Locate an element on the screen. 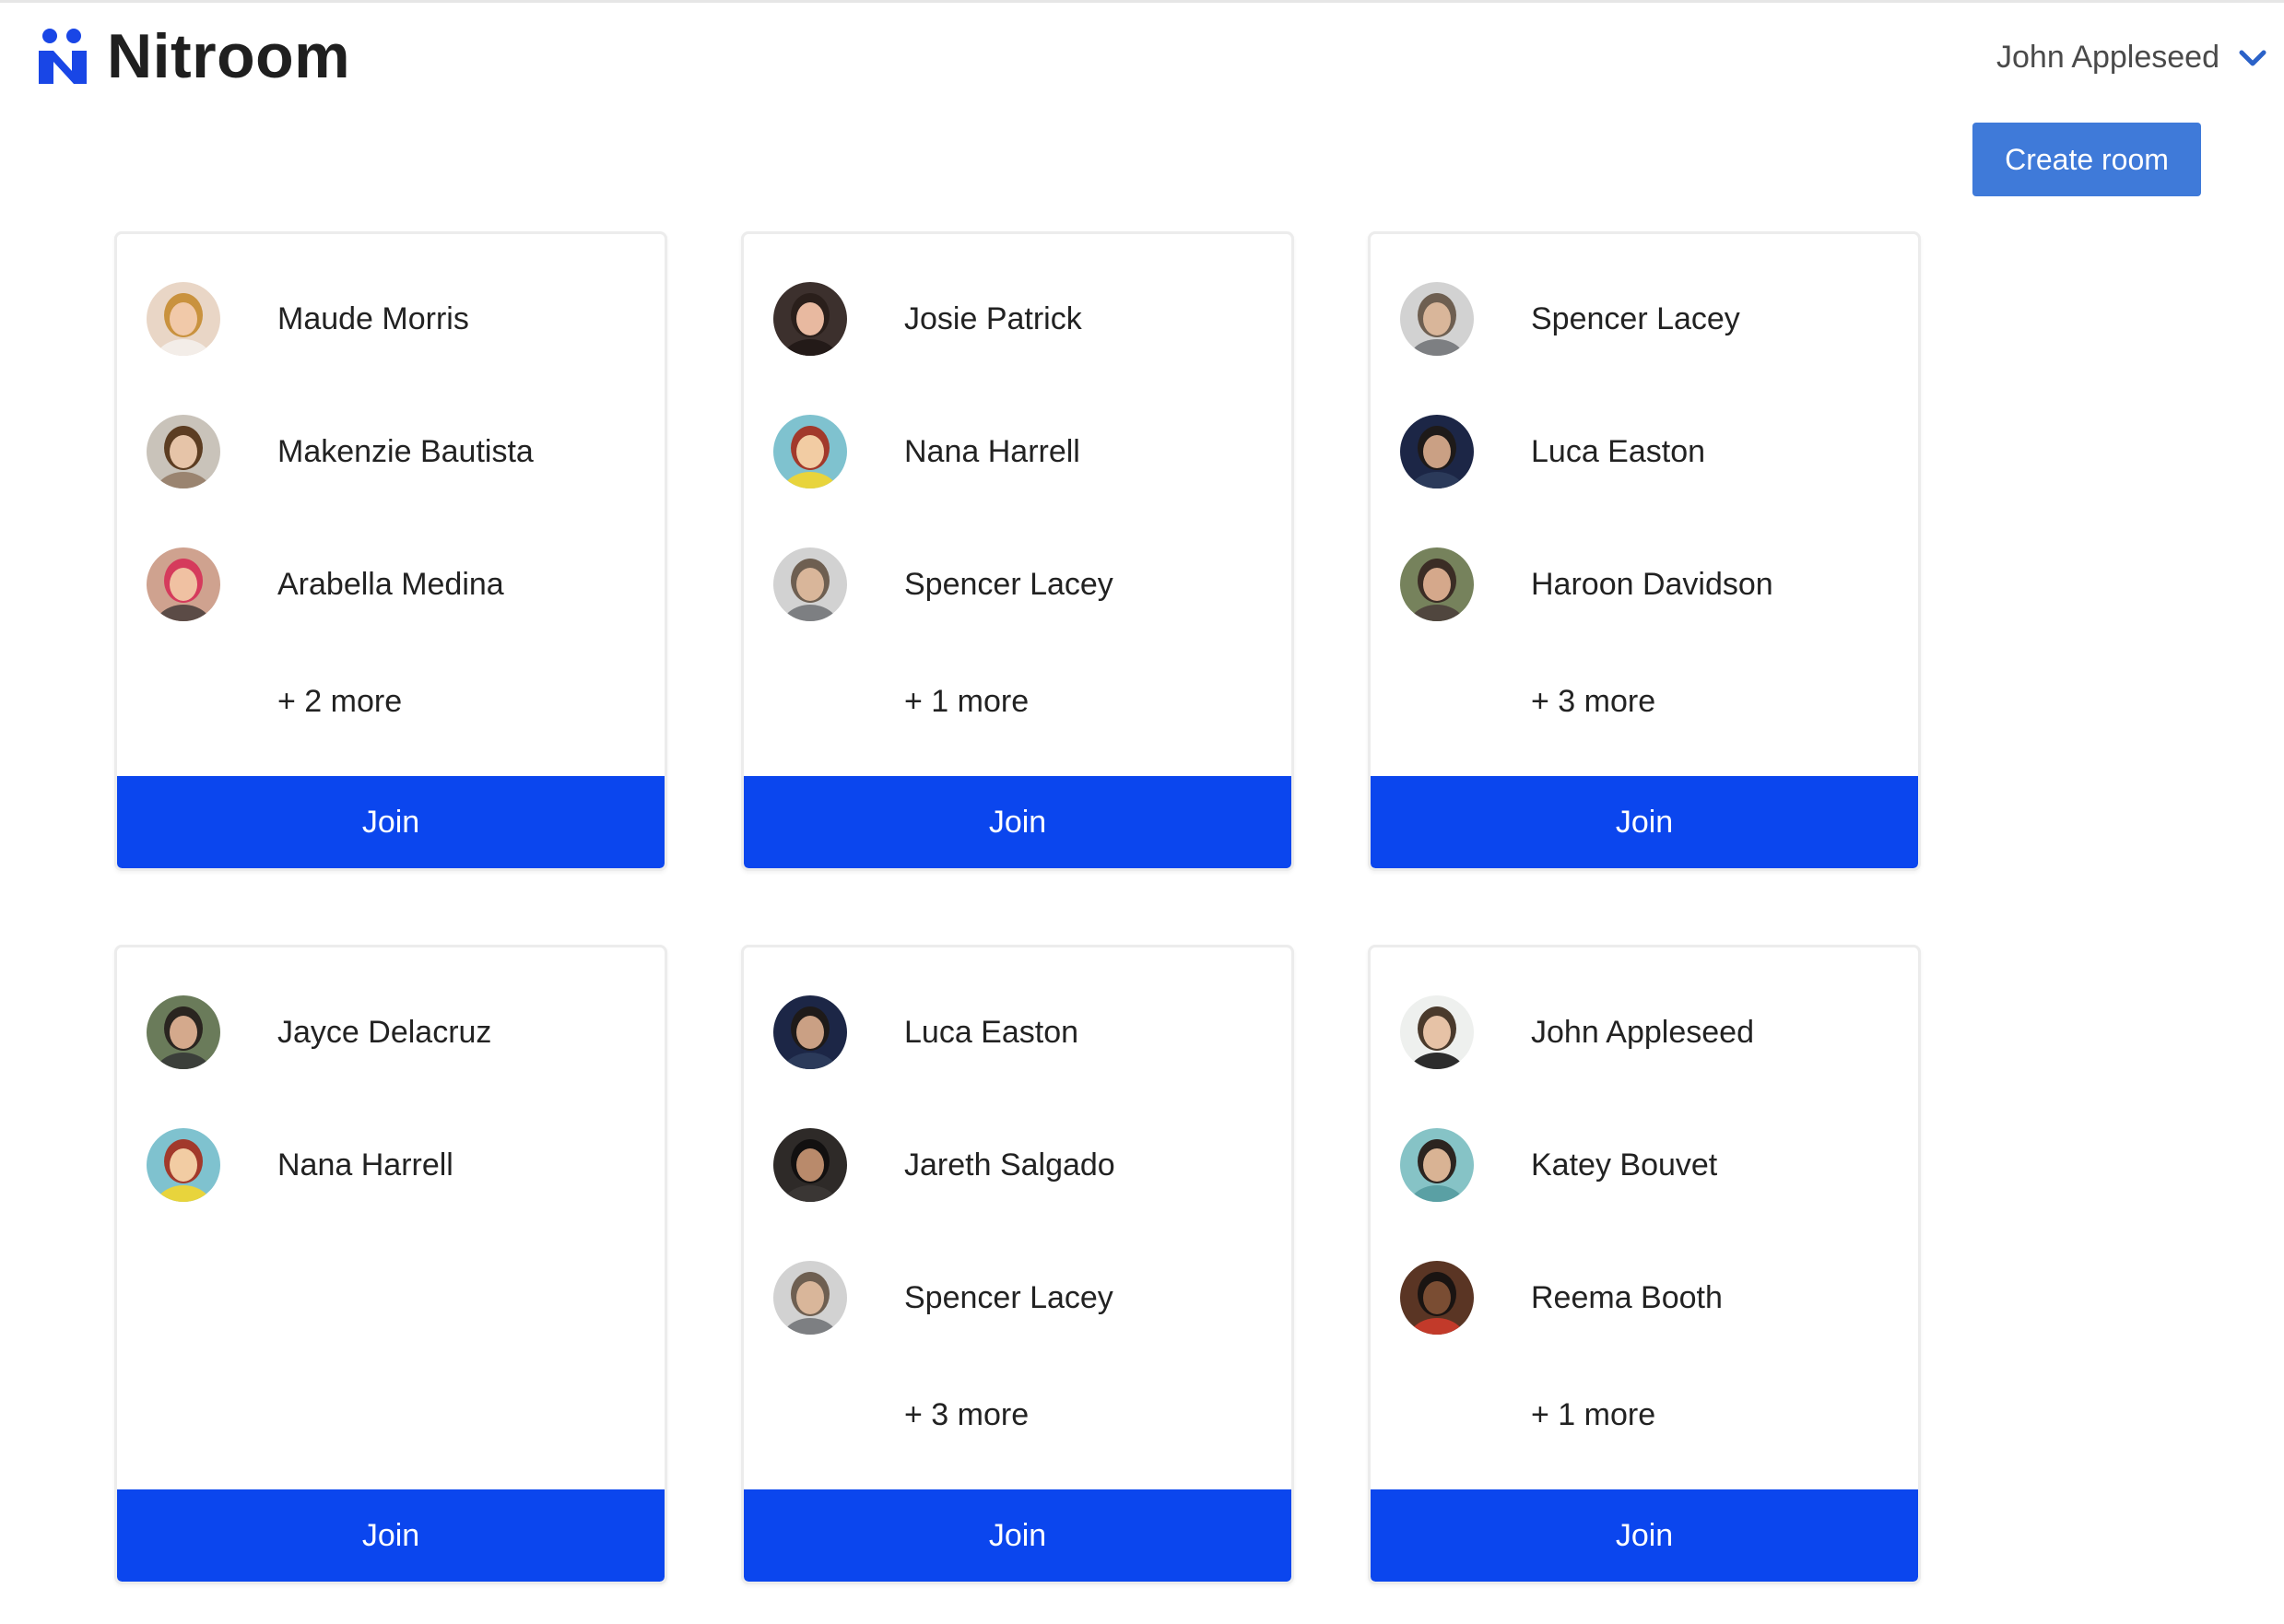  member-row: John Appleseed is located at coordinates (1577, 1032).